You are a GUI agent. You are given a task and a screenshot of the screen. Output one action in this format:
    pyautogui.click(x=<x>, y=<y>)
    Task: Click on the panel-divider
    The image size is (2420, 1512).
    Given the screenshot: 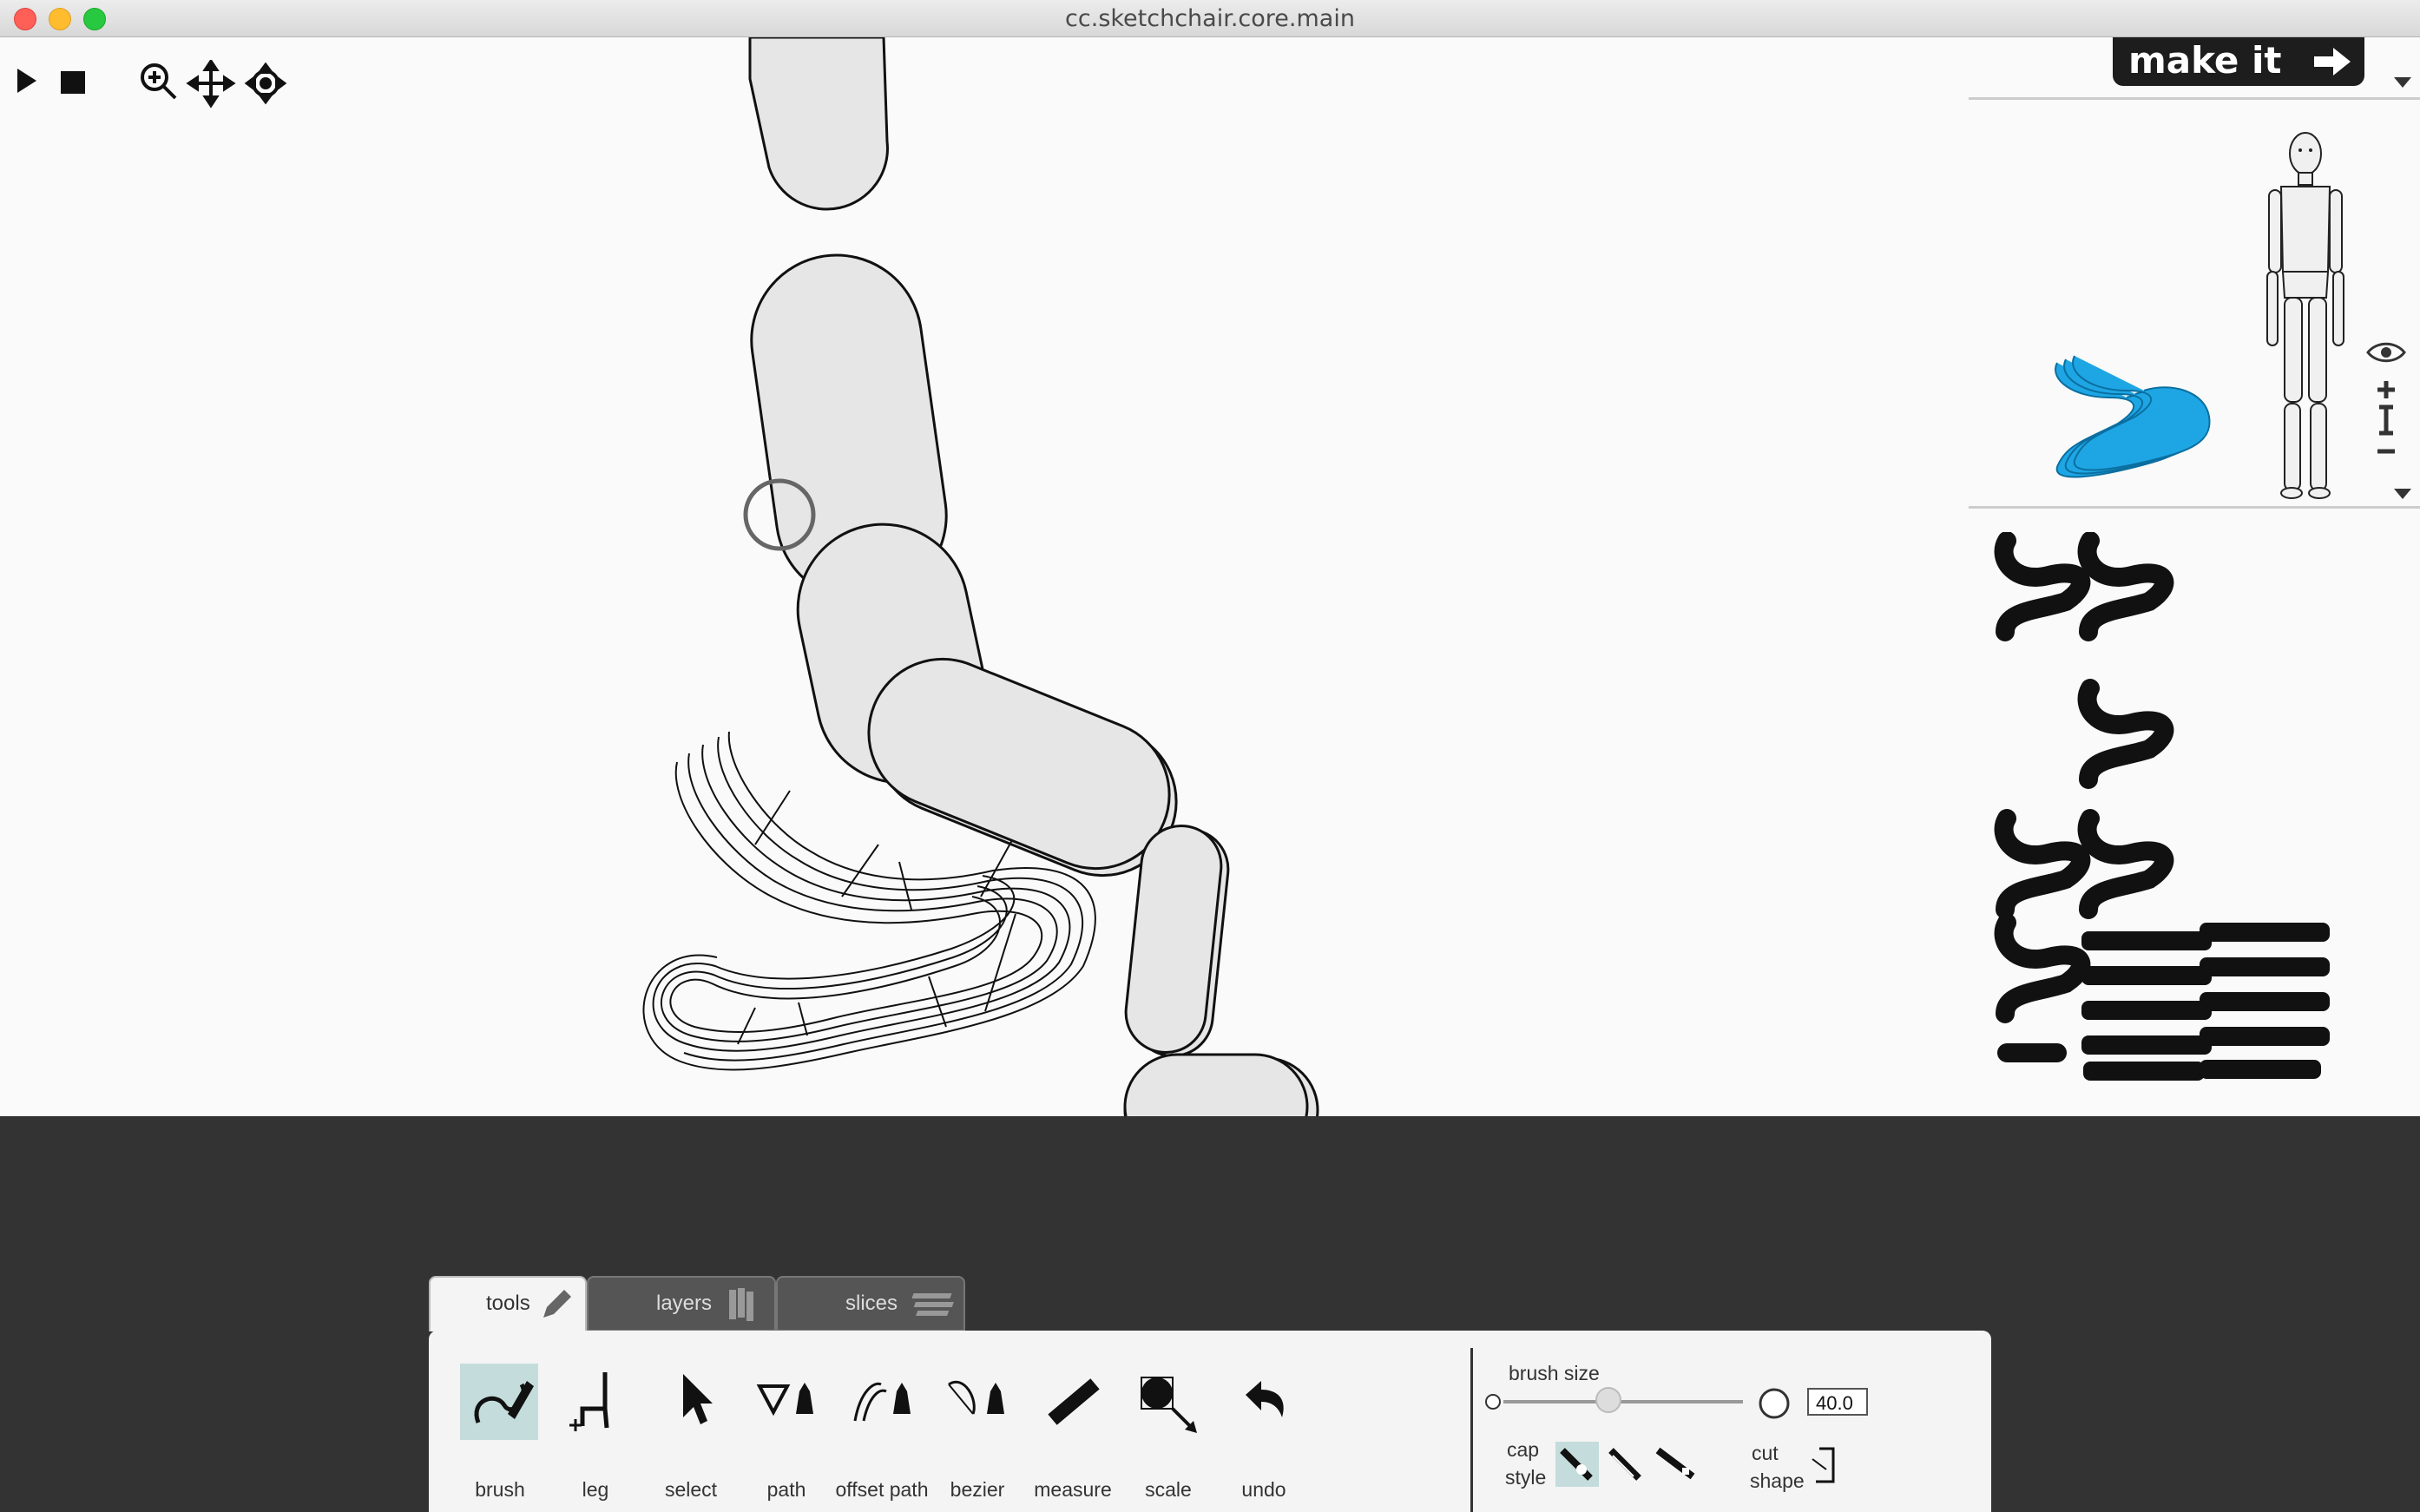 What is the action you would take?
    pyautogui.click(x=2195, y=98)
    